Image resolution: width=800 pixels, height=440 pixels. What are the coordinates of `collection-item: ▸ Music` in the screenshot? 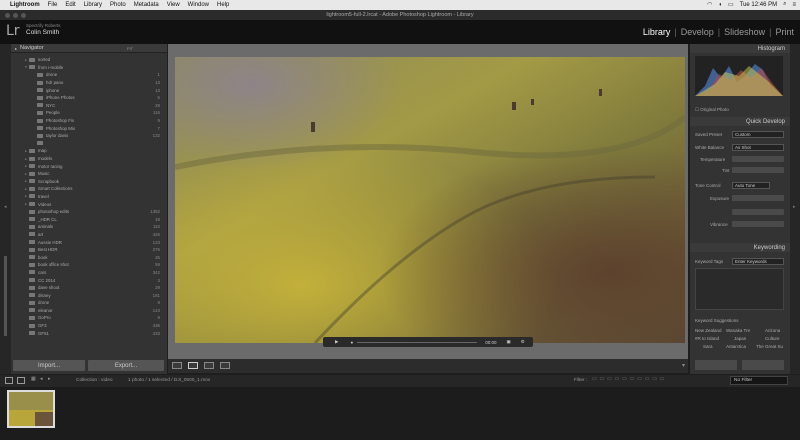 It's located at (89, 174).